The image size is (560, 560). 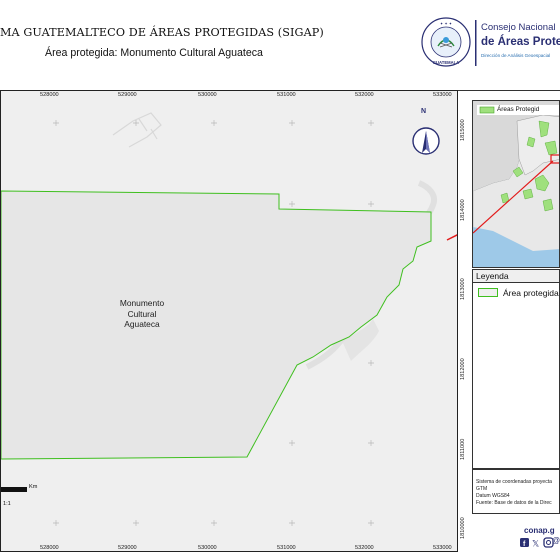 What do you see at coordinates (463, 449) in the screenshot?
I see `y-tick: 1811000` at bounding box center [463, 449].